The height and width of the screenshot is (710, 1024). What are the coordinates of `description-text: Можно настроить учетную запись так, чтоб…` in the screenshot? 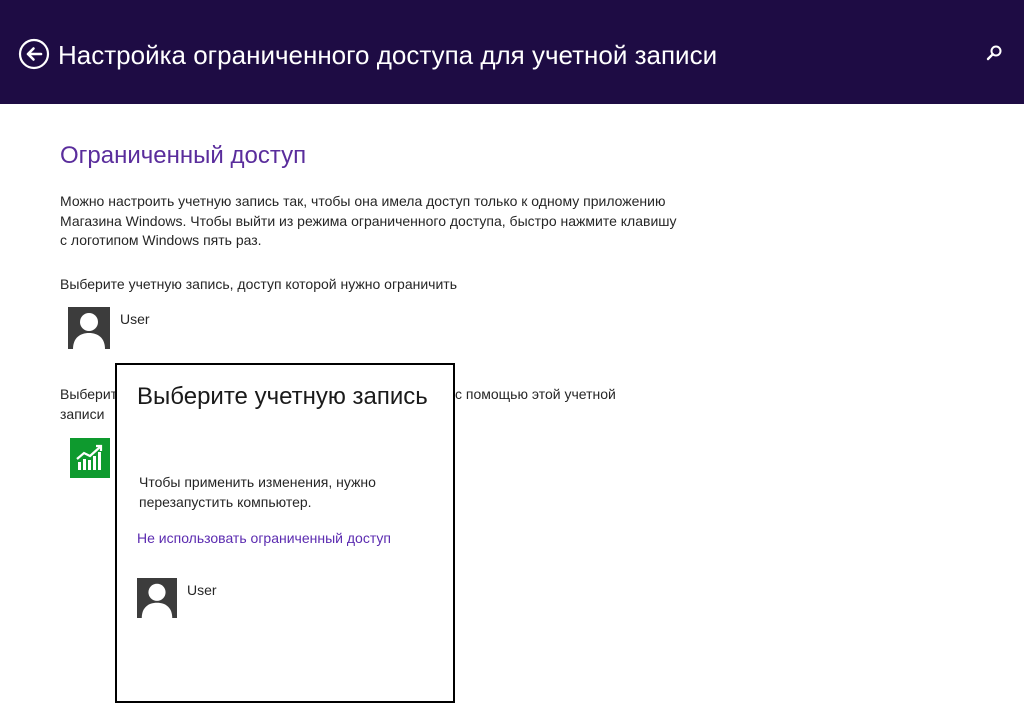 It's located at (368, 220).